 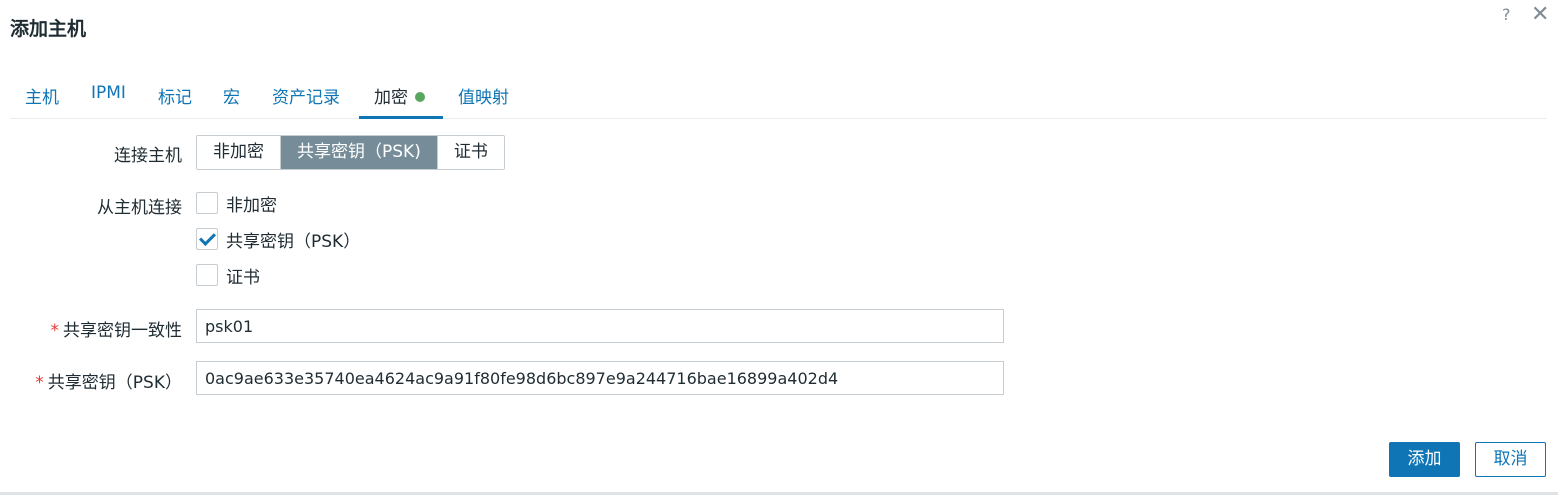 What do you see at coordinates (306, 95) in the screenshot?
I see `tab-inventory: 资产记录` at bounding box center [306, 95].